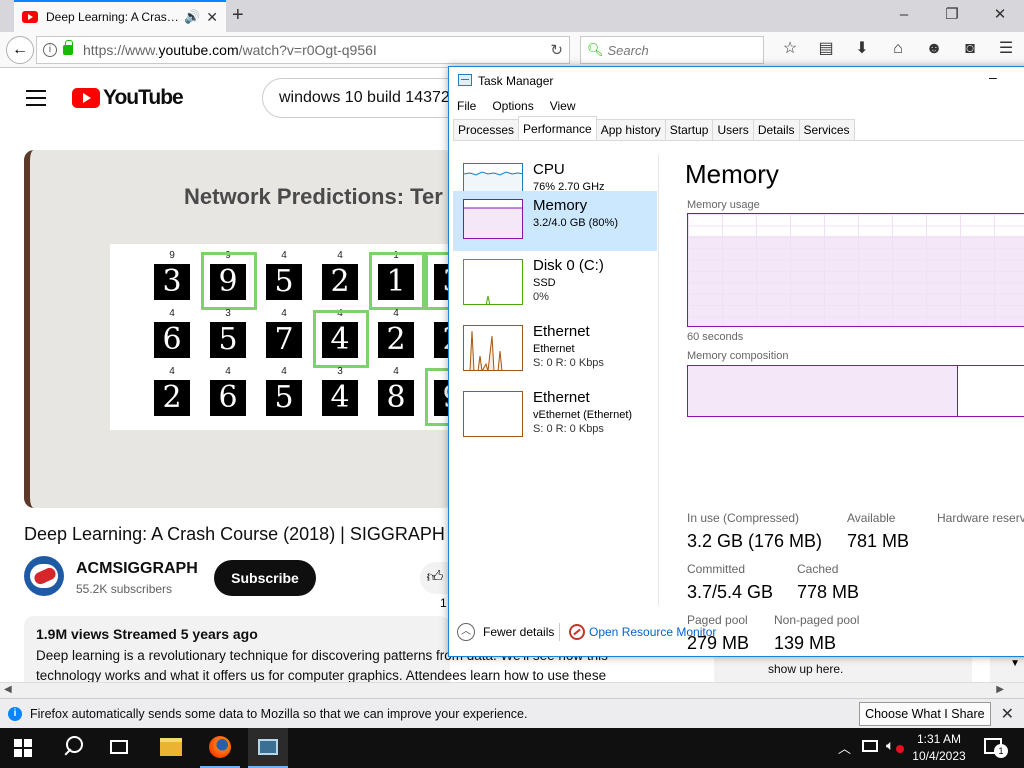 The width and height of the screenshot is (1024, 768). What do you see at coordinates (486, 129) in the screenshot?
I see `tab-processes: Processes` at bounding box center [486, 129].